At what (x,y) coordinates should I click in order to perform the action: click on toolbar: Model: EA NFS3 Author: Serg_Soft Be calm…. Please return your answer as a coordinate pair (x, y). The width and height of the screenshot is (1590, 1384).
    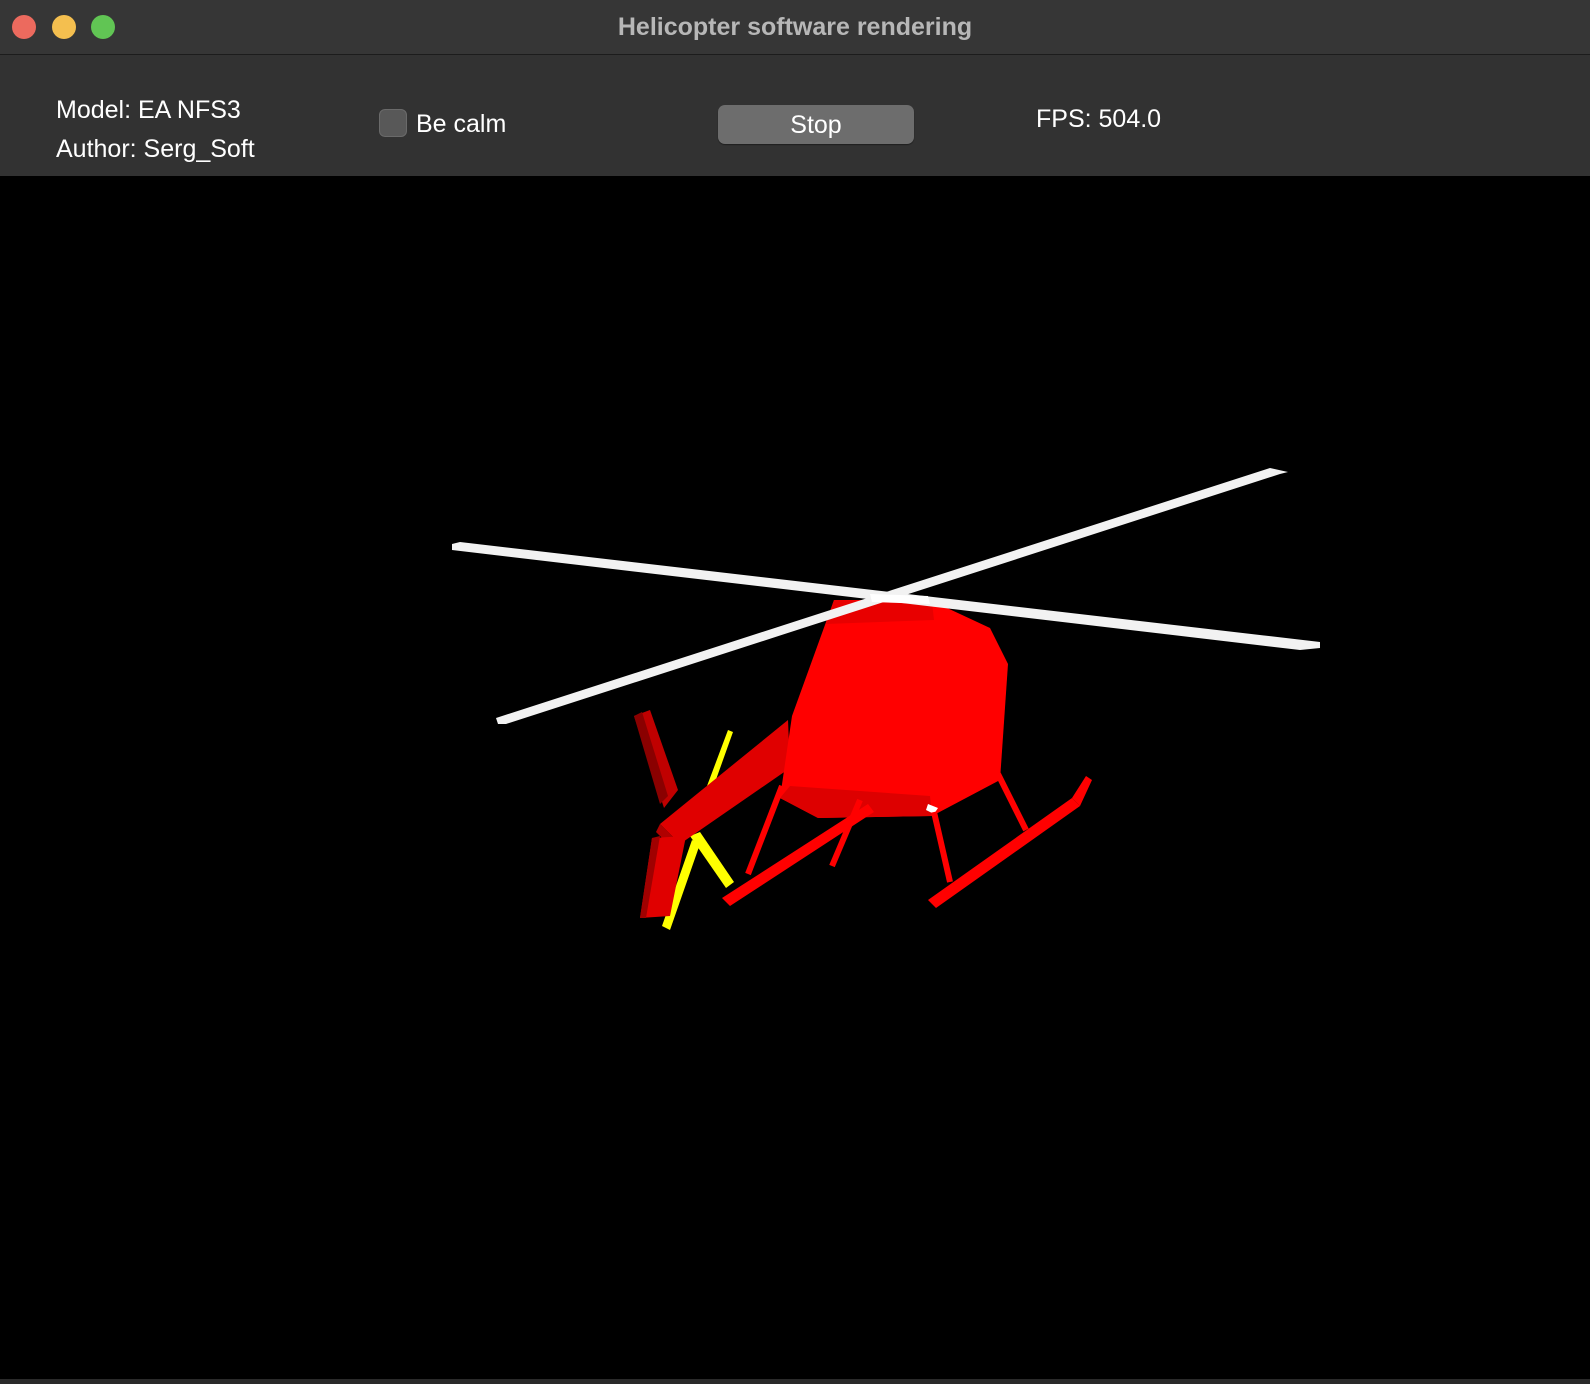
    Looking at the image, I should click on (795, 115).